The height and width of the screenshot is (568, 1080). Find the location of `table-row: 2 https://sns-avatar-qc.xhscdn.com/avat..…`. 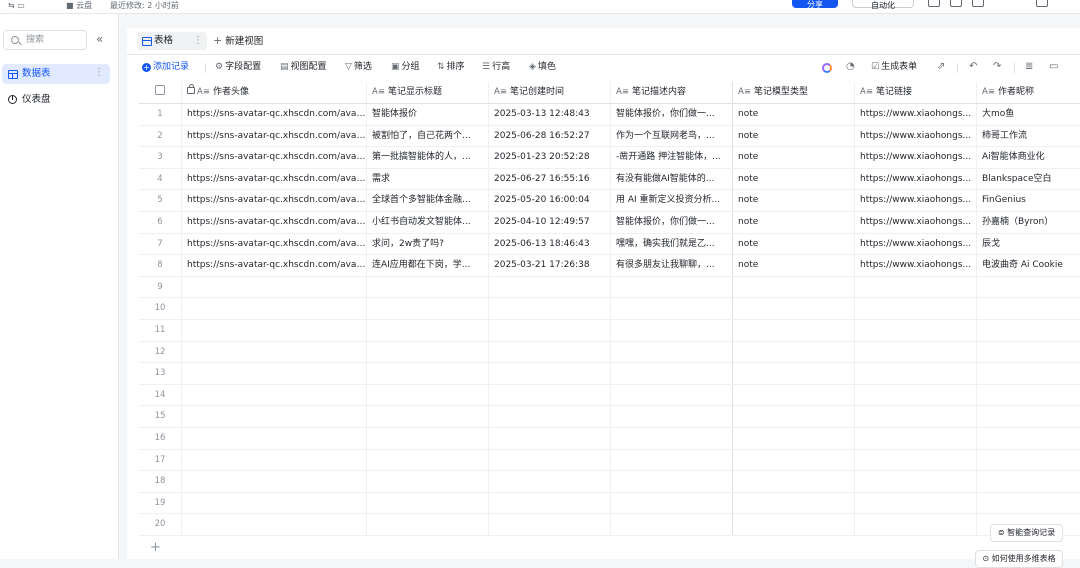

table-row: 2 https://sns-avatar-qc.xhscdn.com/avat..… is located at coordinates (609, 136).